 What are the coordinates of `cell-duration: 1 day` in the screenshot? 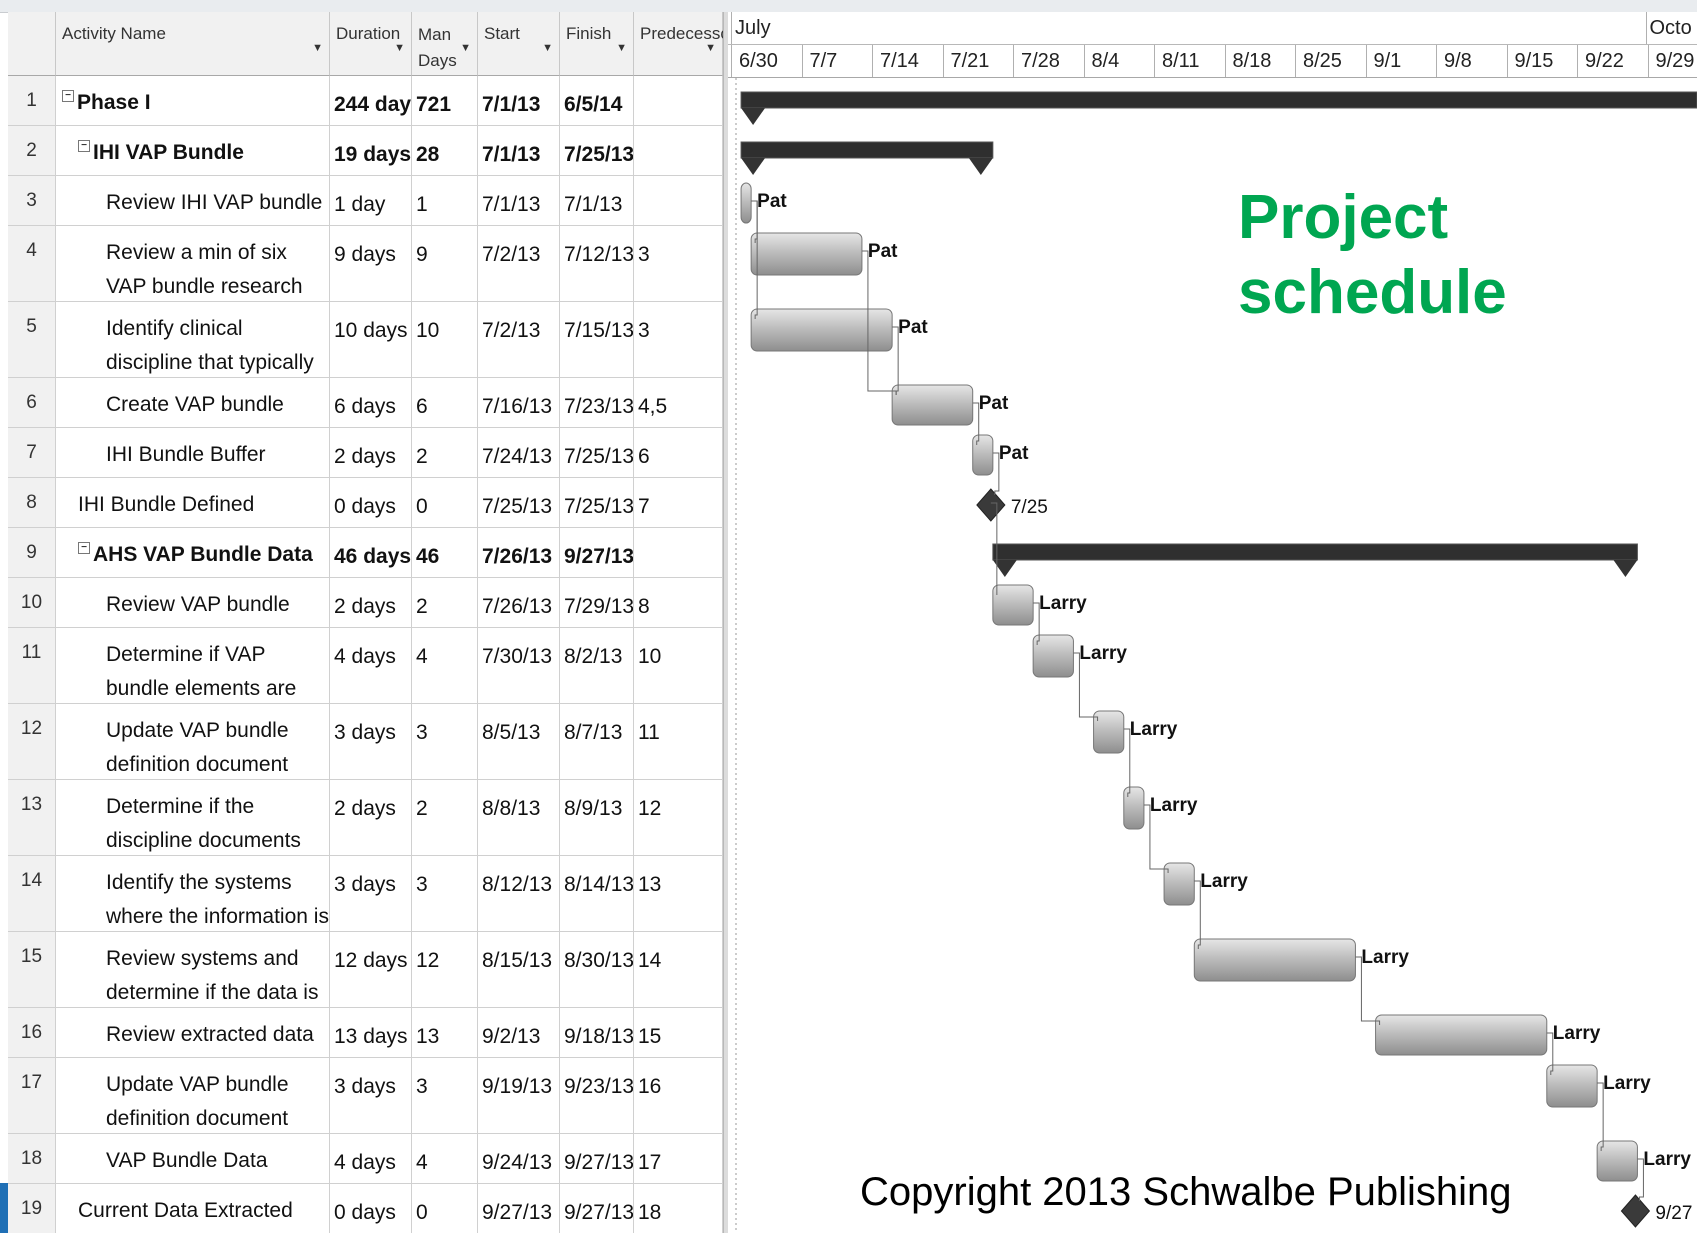 It's located at (371, 200).